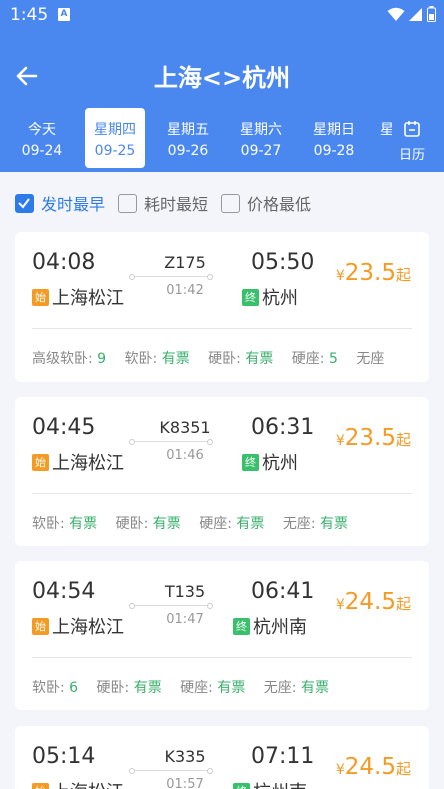 Image resolution: width=444 pixels, height=789 pixels. Describe the element at coordinates (280, 783) in the screenshot. I see `arrival-station-name: 杭州南` at that location.